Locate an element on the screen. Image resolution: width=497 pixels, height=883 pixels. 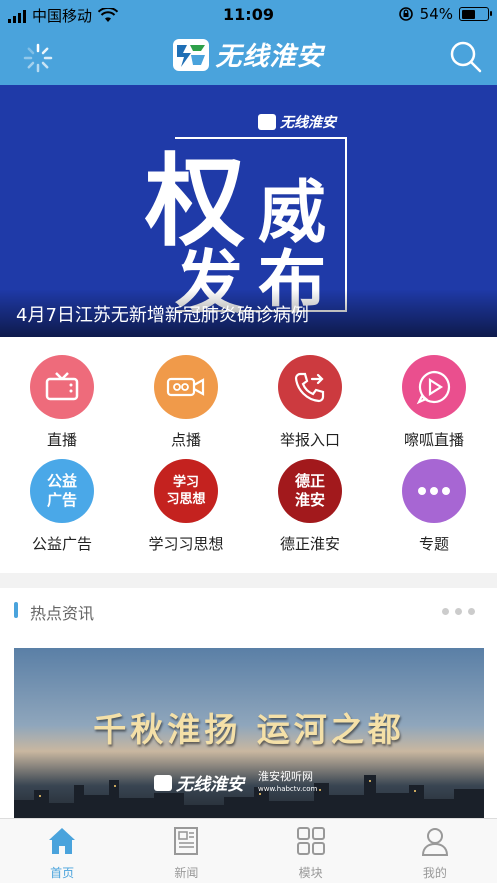
bottom-tab-bar: 首页 新闻 模块 我的 is located at coordinates (248, 850).